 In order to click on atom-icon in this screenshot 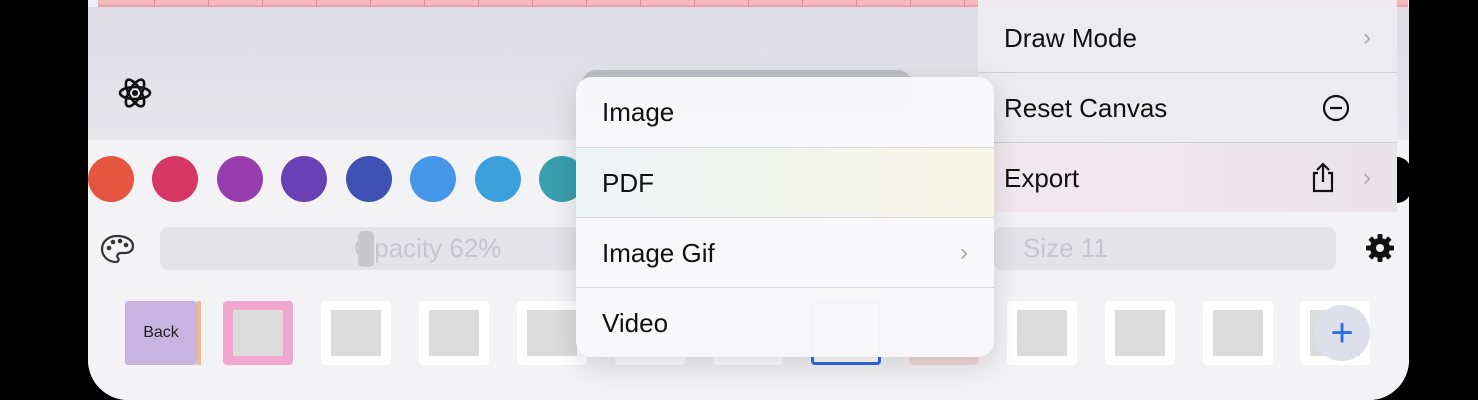, I will do `click(135, 93)`.